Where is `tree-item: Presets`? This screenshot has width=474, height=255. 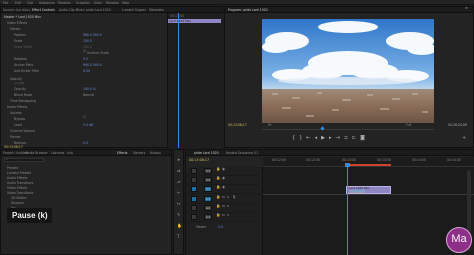 tree-item: Presets is located at coordinates (12, 168).